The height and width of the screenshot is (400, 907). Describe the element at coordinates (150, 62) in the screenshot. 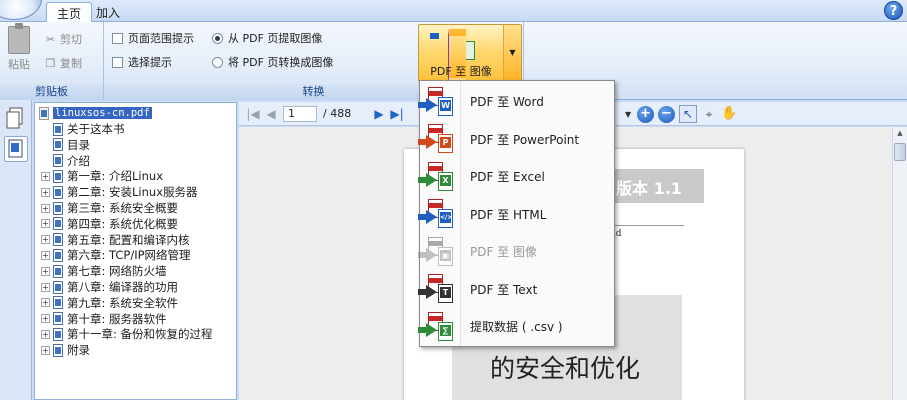

I see `select-hint-label: 选择提示` at that location.